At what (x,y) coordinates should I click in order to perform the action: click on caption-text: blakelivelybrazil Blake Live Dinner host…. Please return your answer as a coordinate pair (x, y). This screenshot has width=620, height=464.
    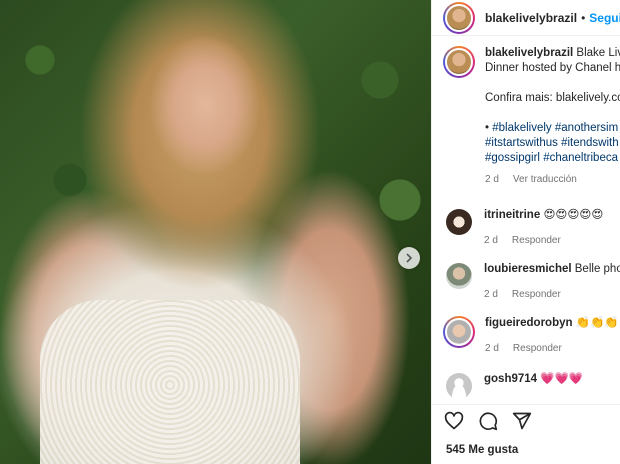
    Looking at the image, I should click on (552, 116).